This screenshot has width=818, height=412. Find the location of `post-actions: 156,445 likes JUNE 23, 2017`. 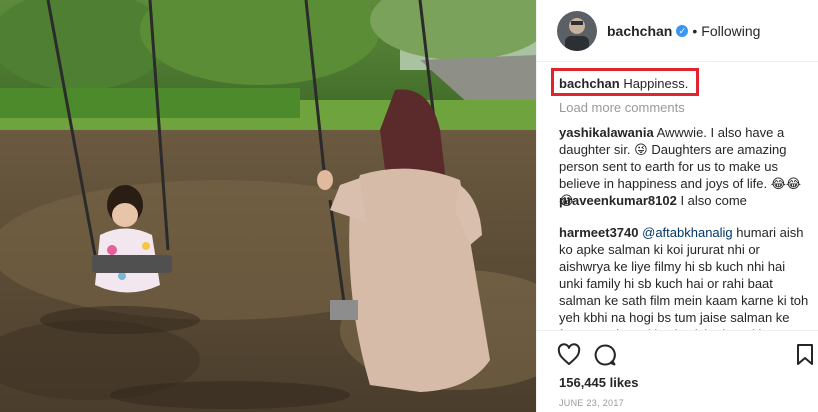

post-actions: 156,445 likes JUNE 23, 2017 is located at coordinates (677, 371).